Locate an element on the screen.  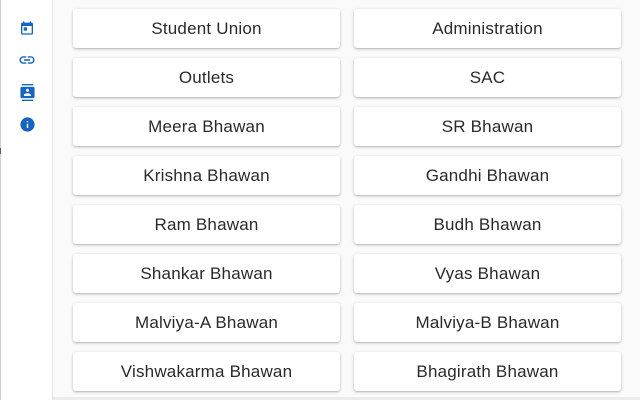
sidebar-contacts-button is located at coordinates (27, 92).